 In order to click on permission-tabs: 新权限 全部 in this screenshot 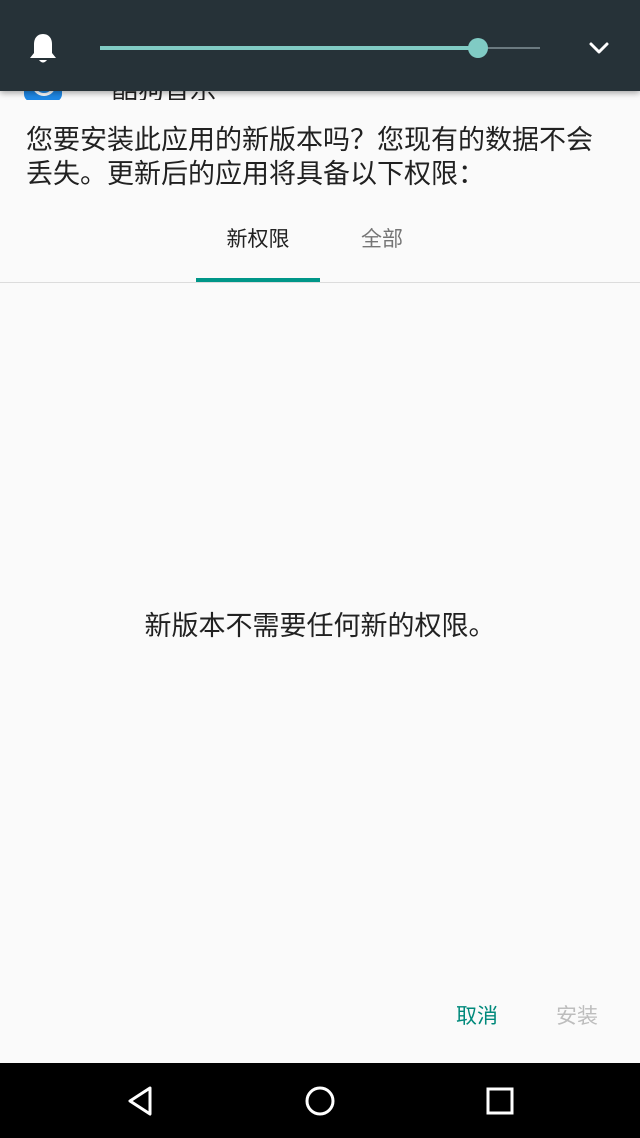, I will do `click(320, 241)`.